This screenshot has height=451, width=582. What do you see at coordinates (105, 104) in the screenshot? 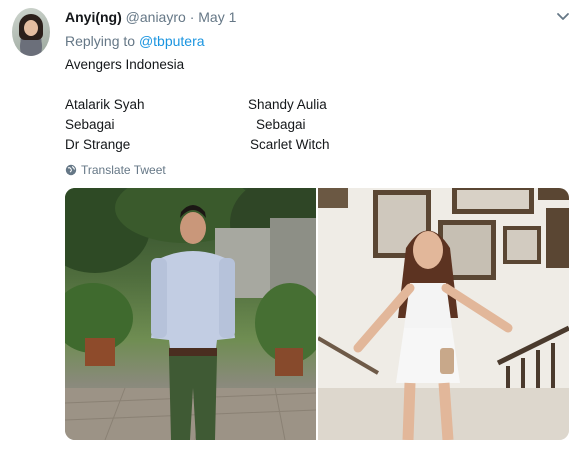
I see `cast-left-name: Atalarik Syah` at bounding box center [105, 104].